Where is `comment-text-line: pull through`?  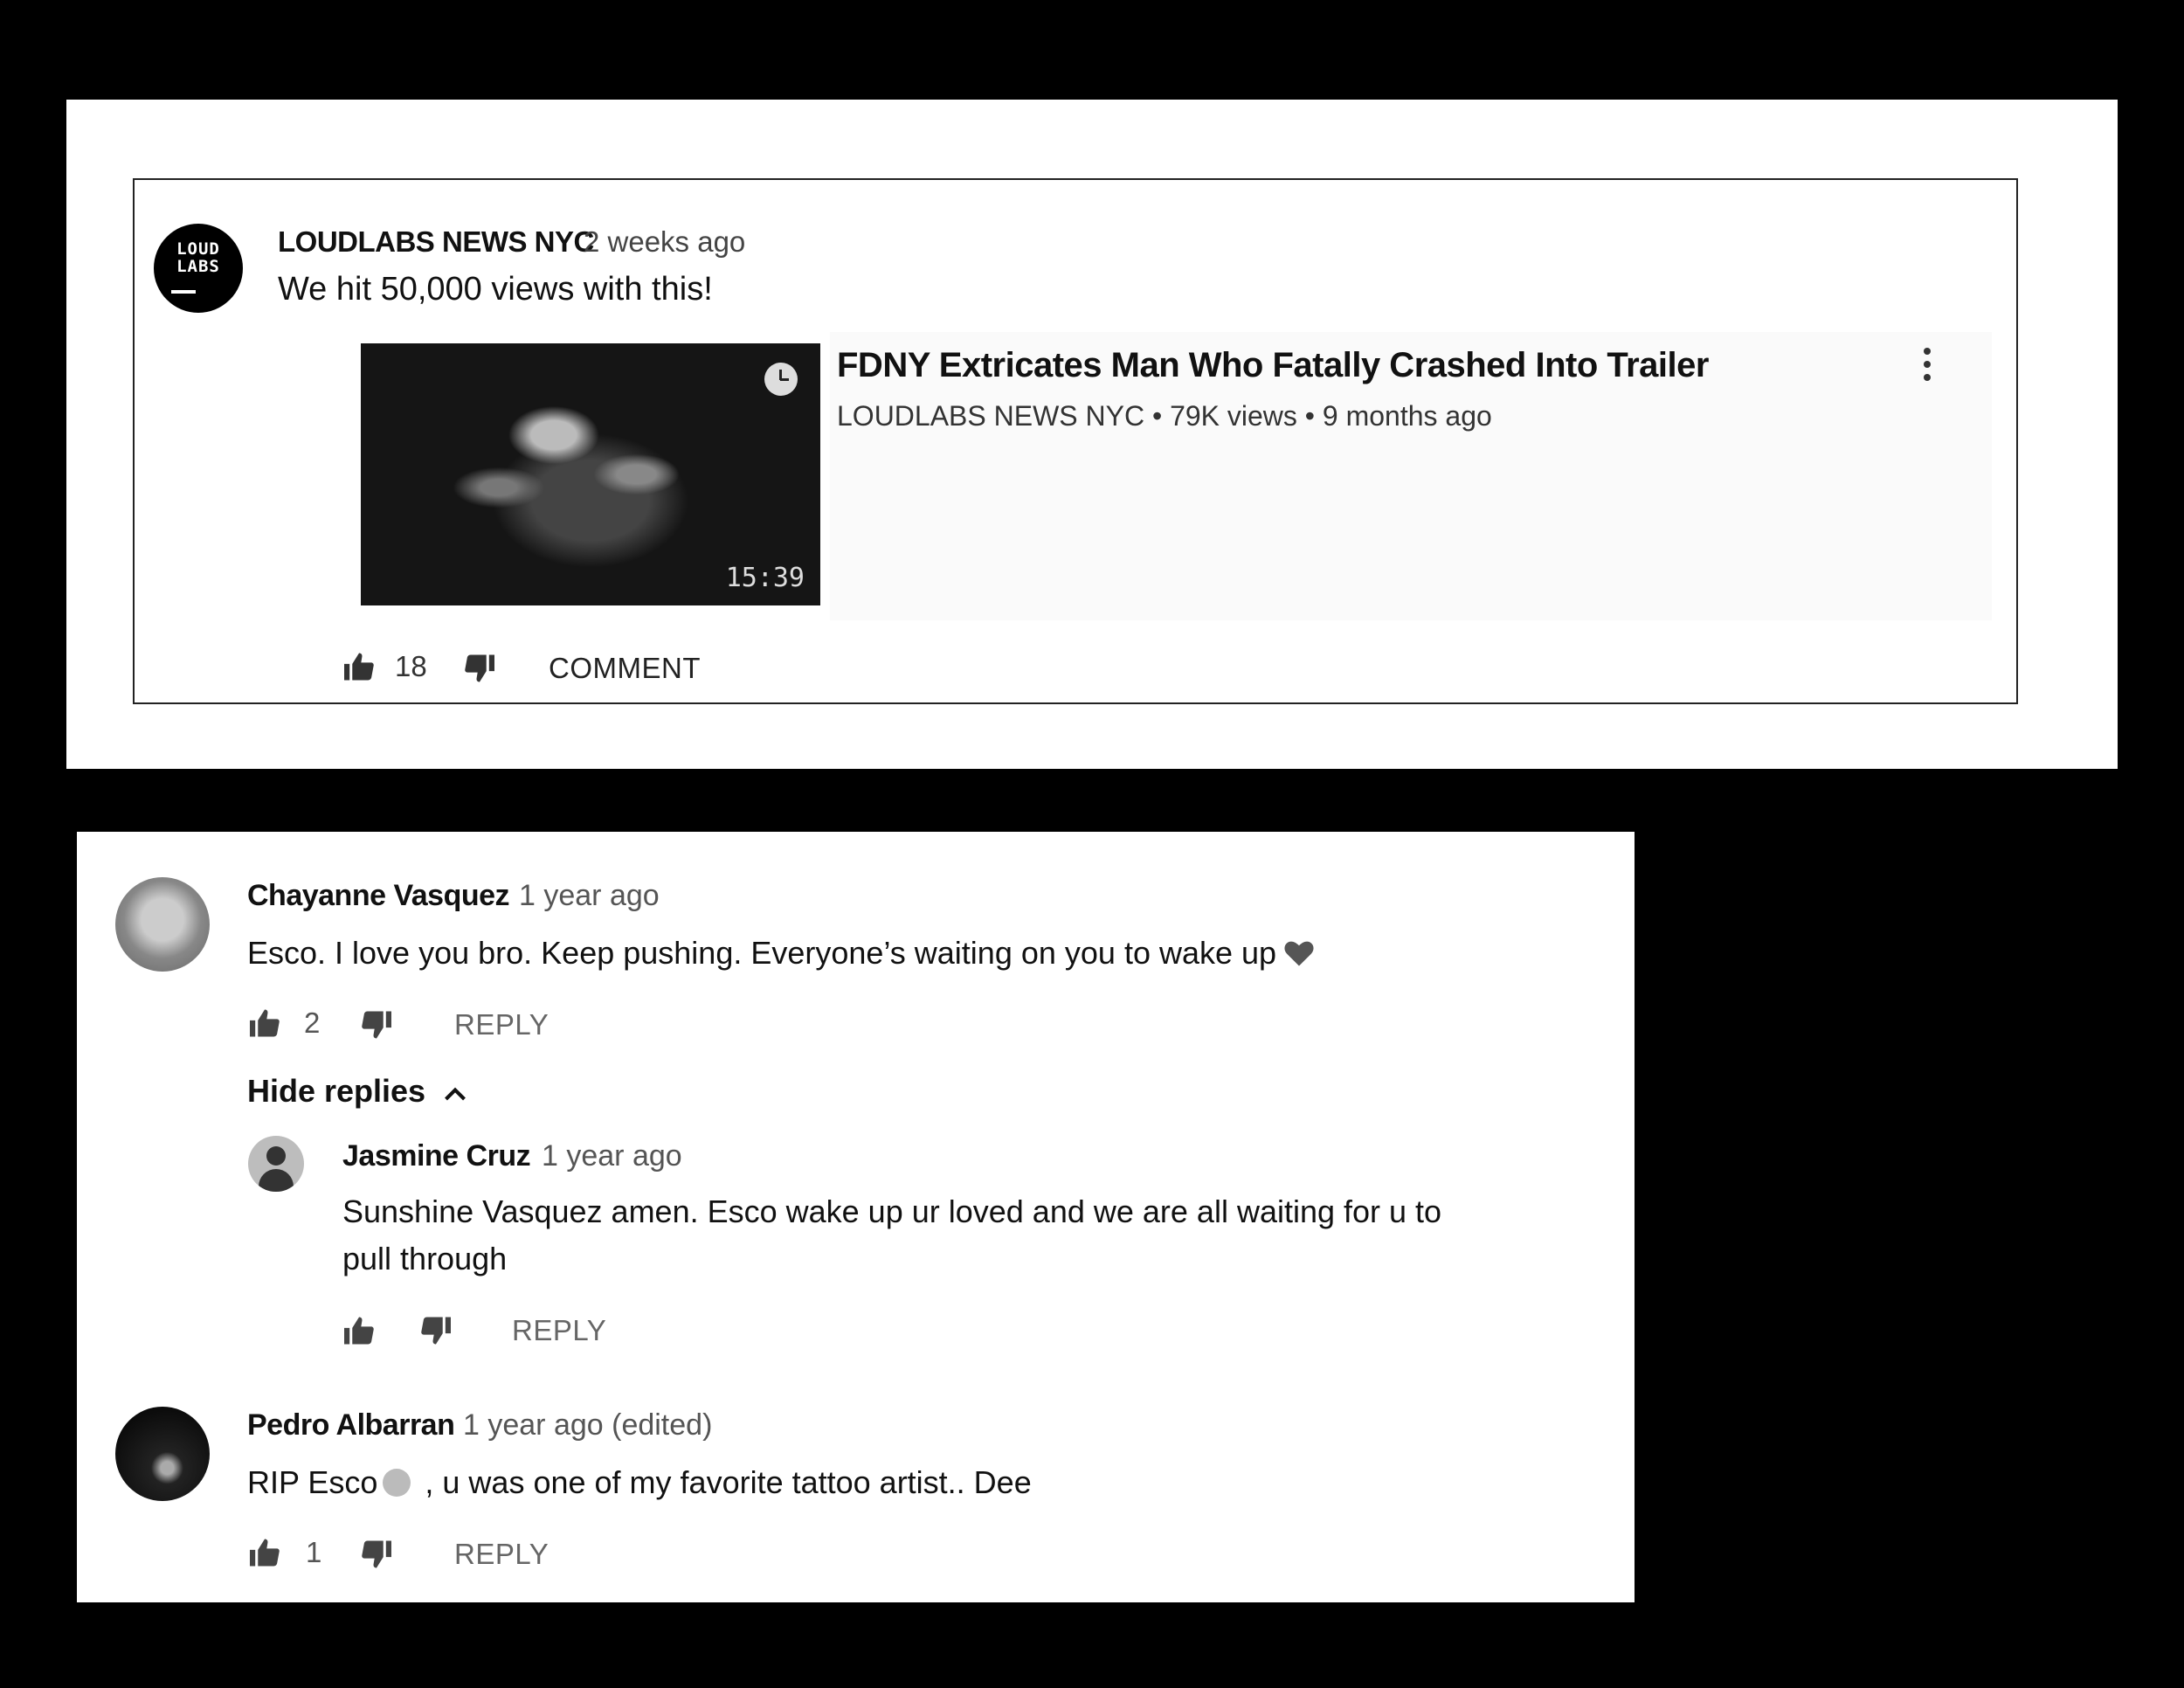 comment-text-line: pull through is located at coordinates (425, 1258).